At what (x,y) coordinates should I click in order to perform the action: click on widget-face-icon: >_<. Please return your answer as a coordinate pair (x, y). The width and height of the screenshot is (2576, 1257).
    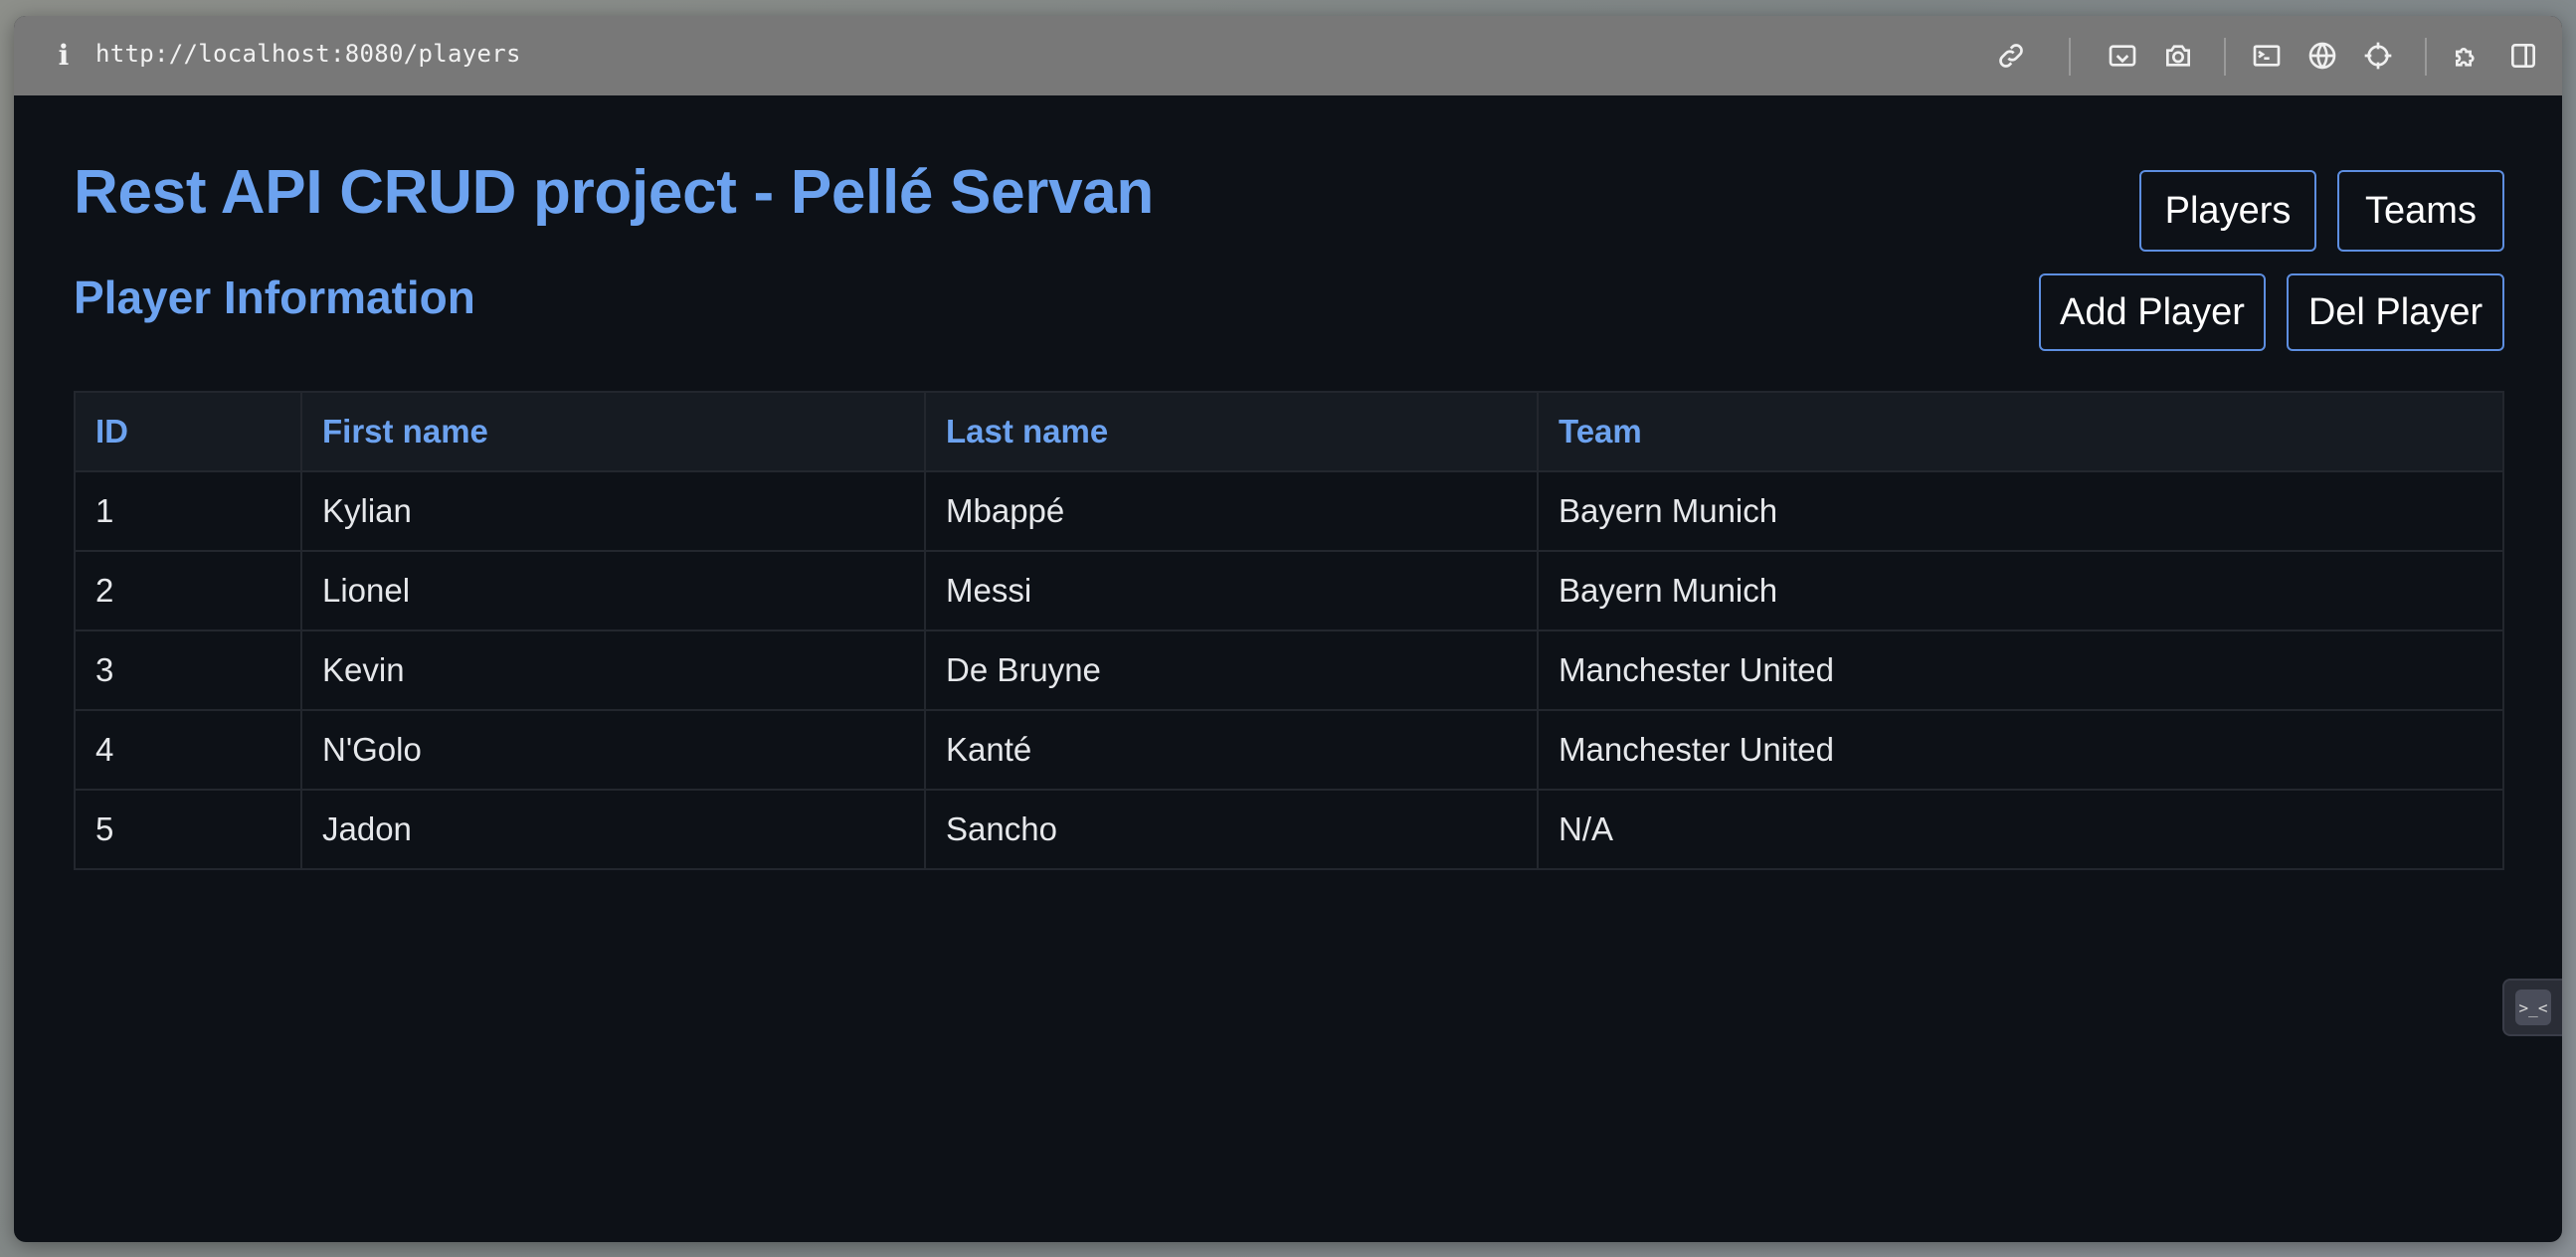
    Looking at the image, I should click on (2533, 1007).